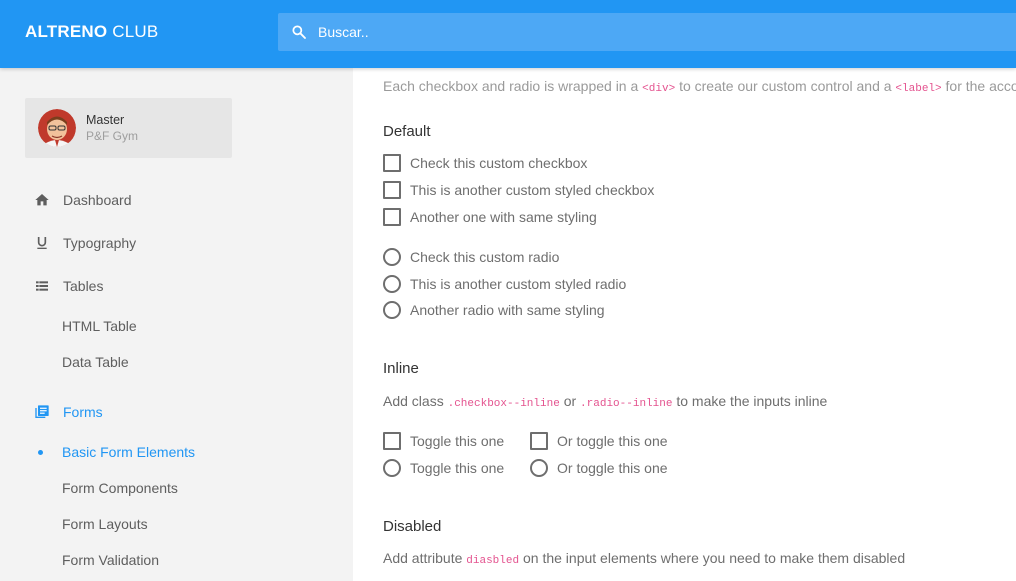 The image size is (1016, 581). Describe the element at coordinates (176, 286) in the screenshot. I see `sidebar-item-tables: Tables` at that location.